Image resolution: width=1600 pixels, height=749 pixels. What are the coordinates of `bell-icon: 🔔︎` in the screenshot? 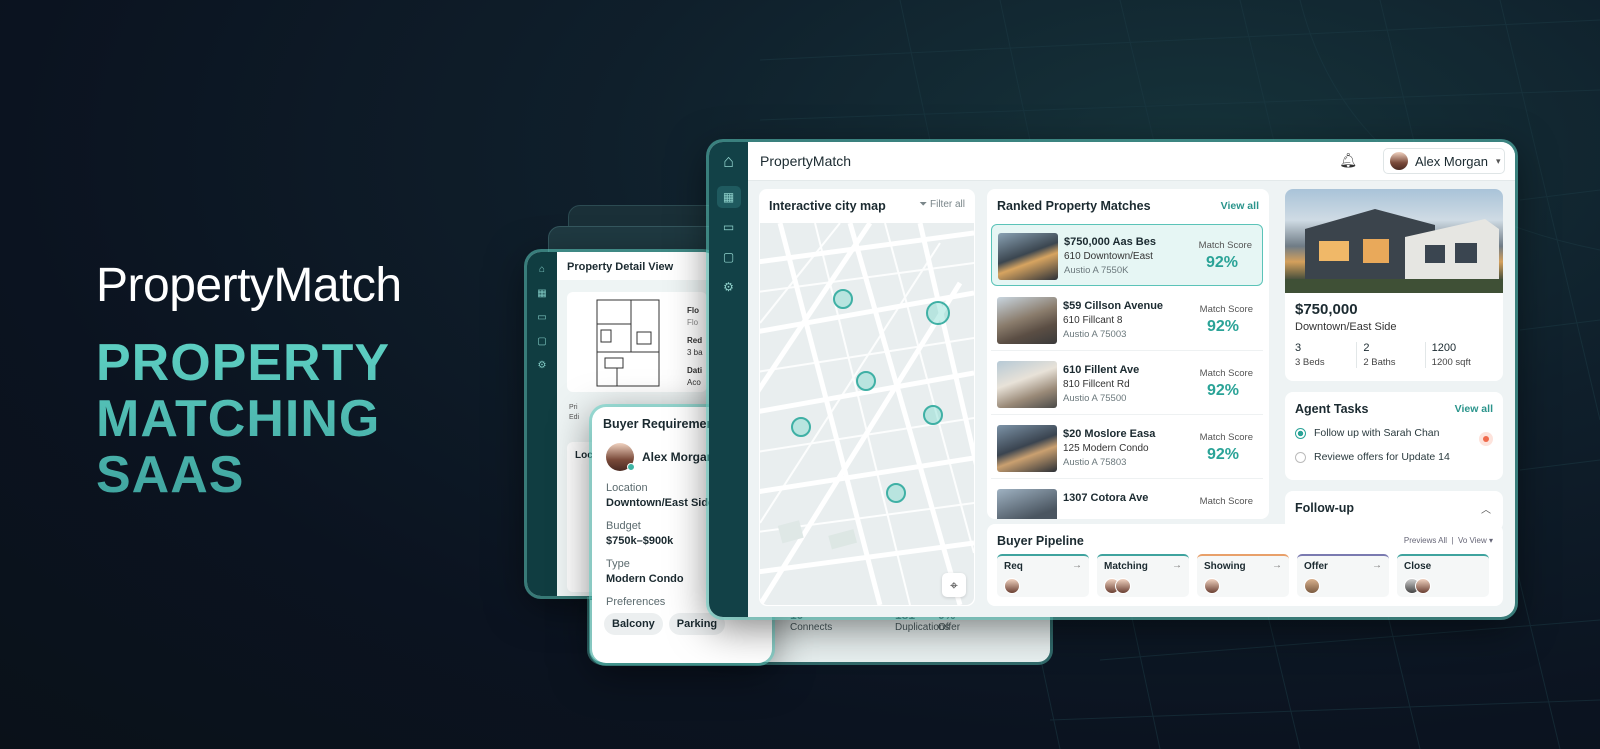 It's located at (1348, 160).